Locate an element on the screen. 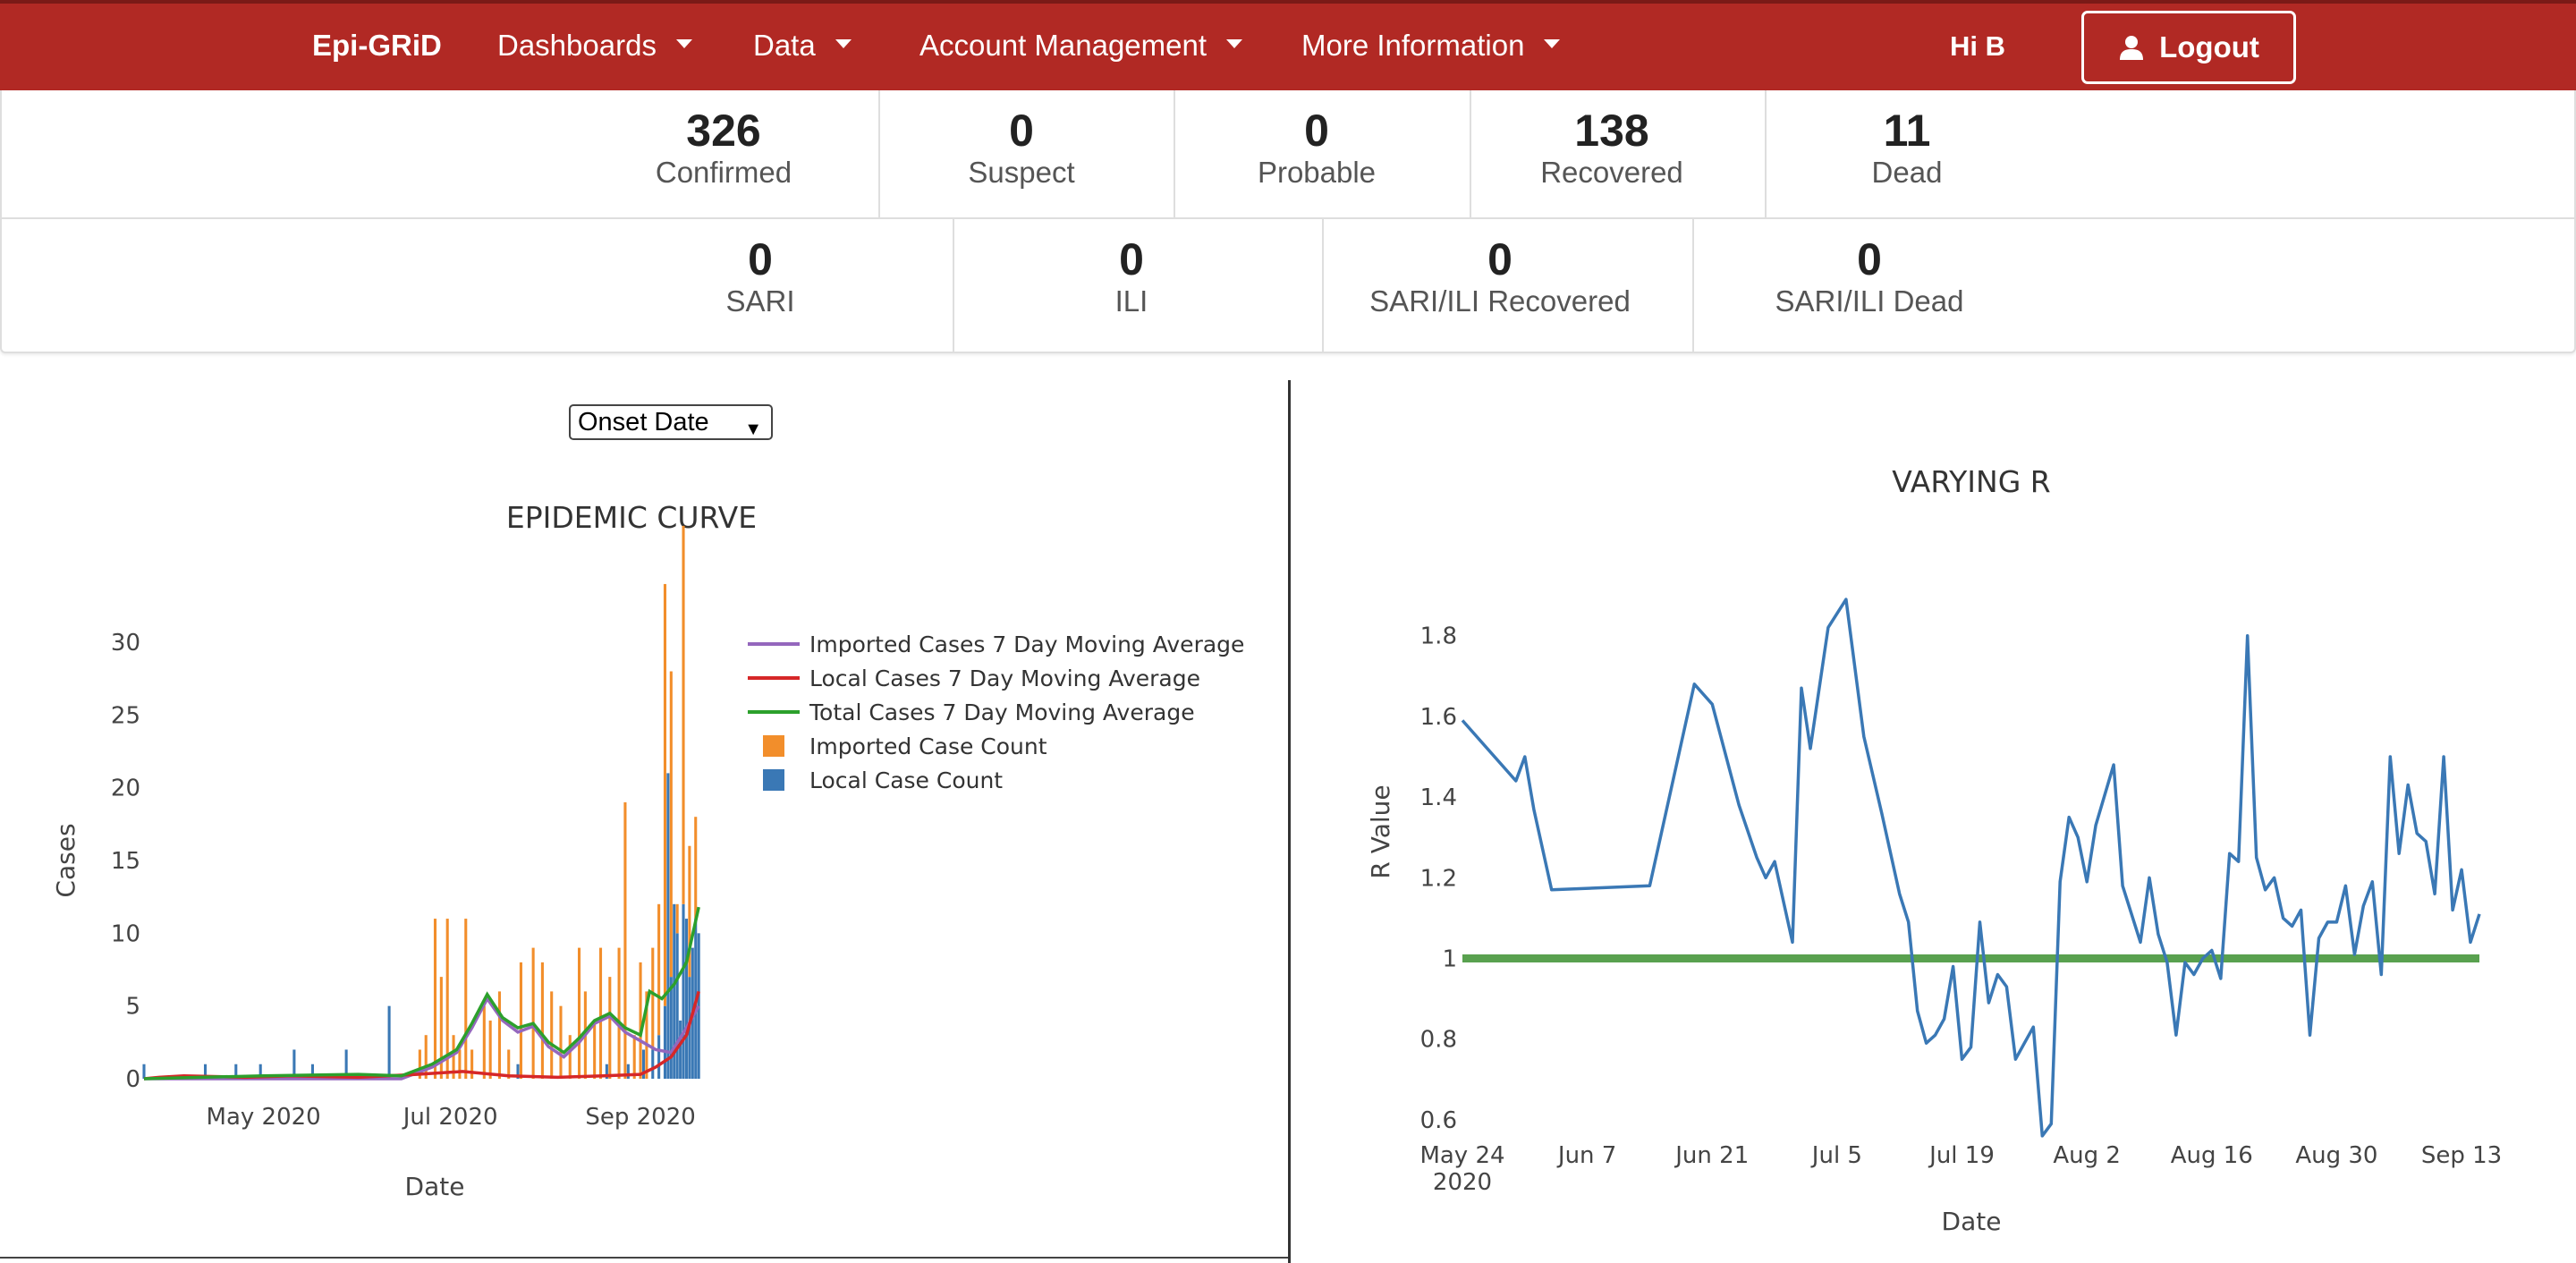 This screenshot has height=1263, width=2576. x-tick-label: Sep 13 is located at coordinates (2461, 1155).